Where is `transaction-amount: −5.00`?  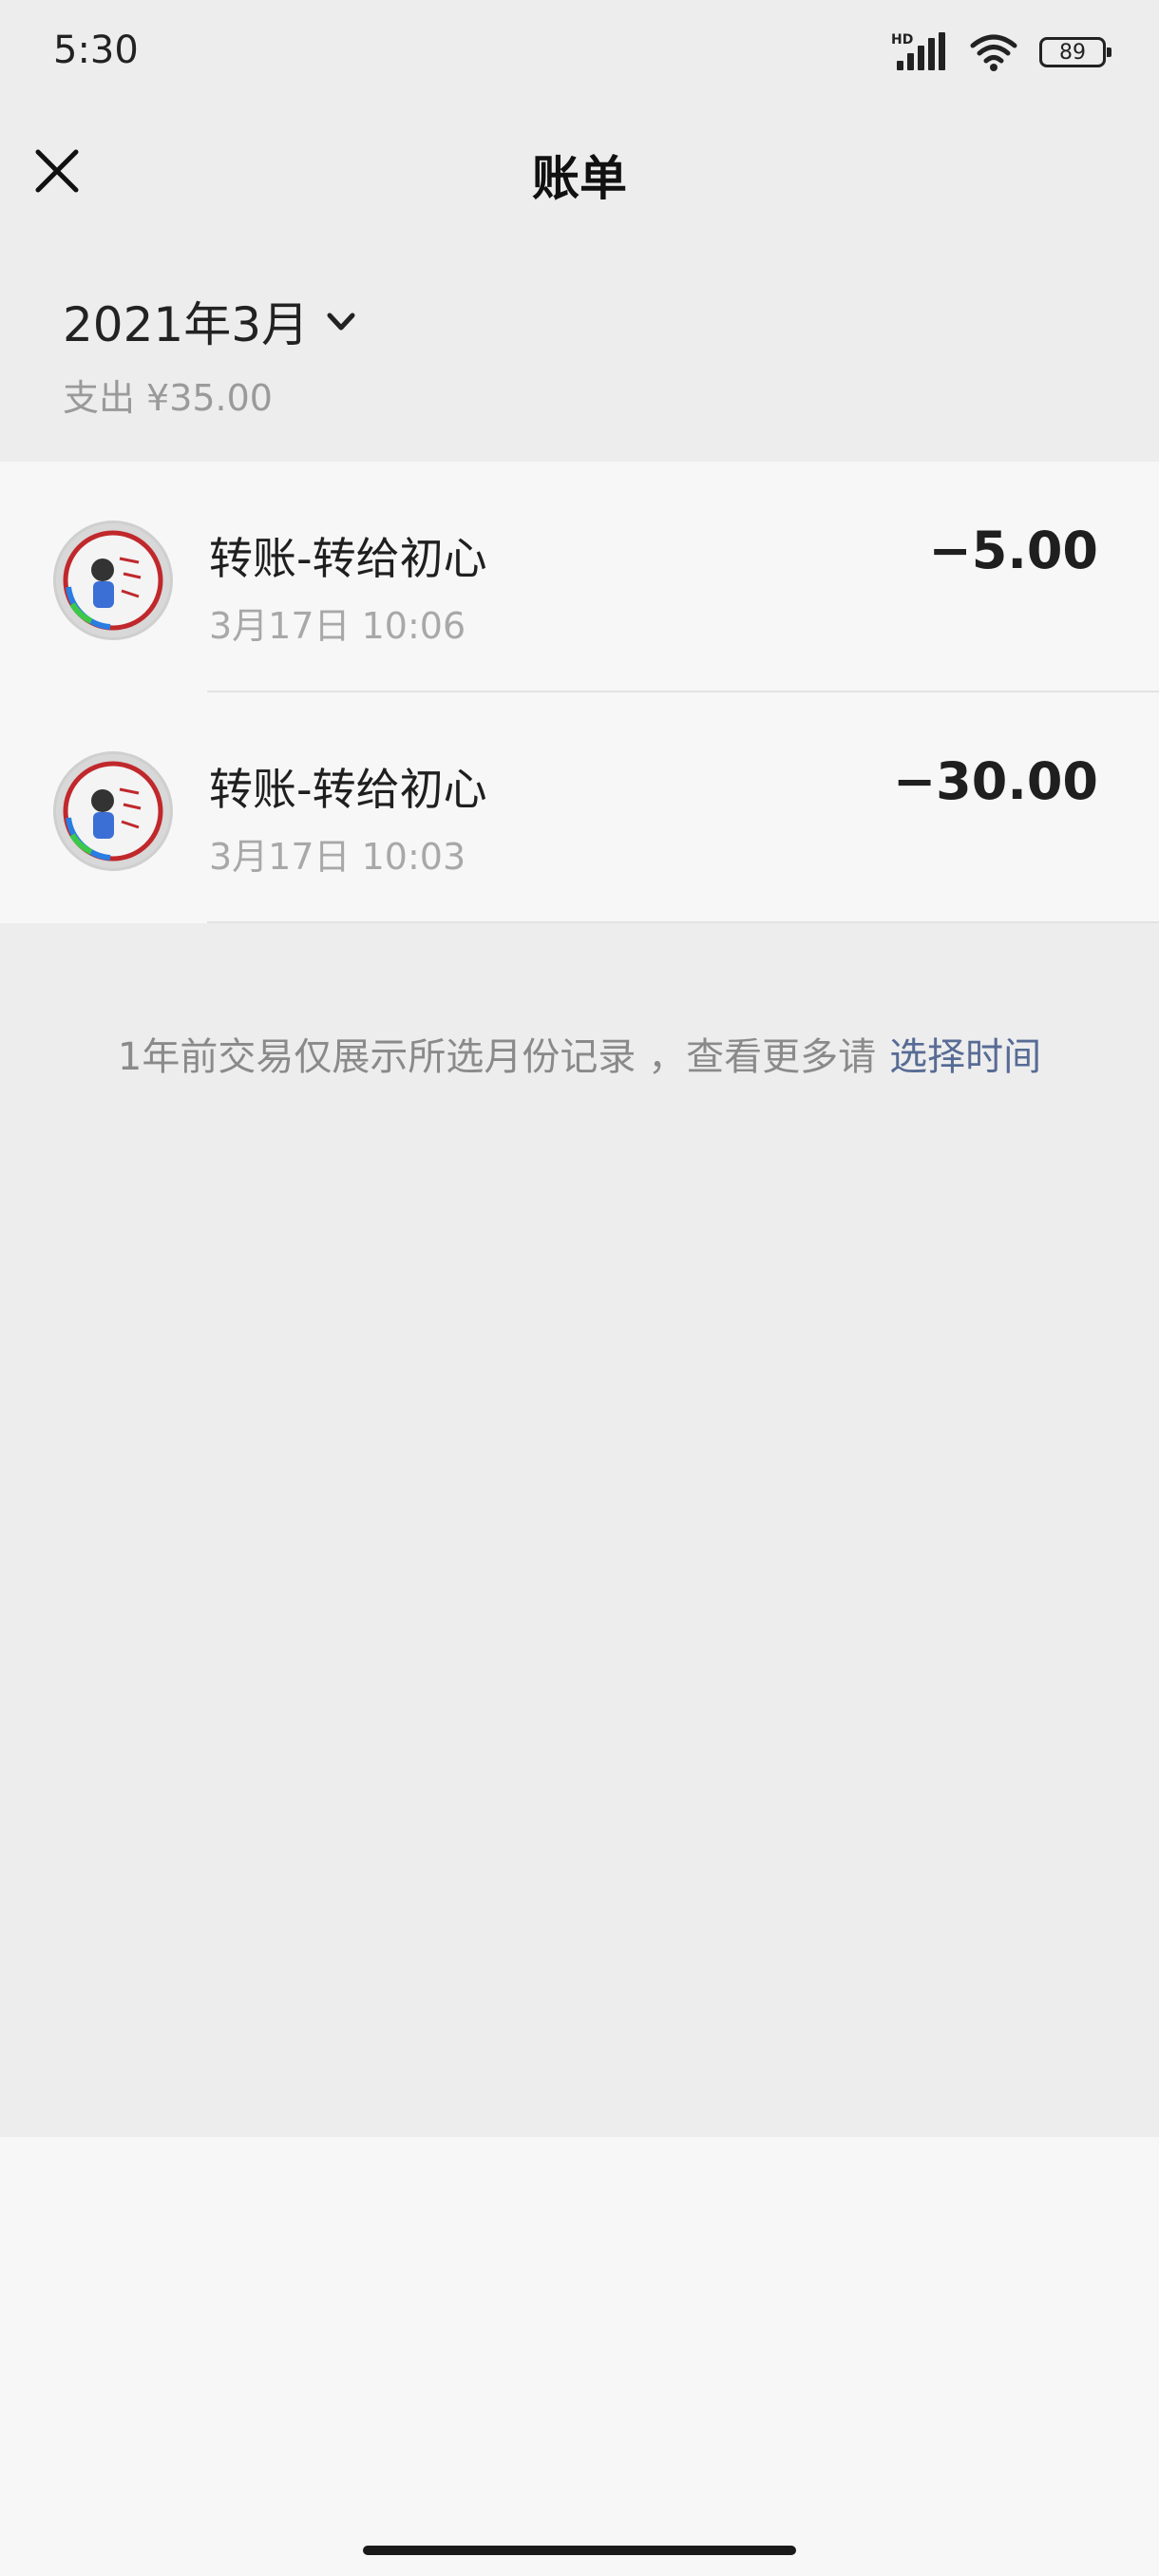
transaction-amount: −5.00 is located at coordinates (1013, 550).